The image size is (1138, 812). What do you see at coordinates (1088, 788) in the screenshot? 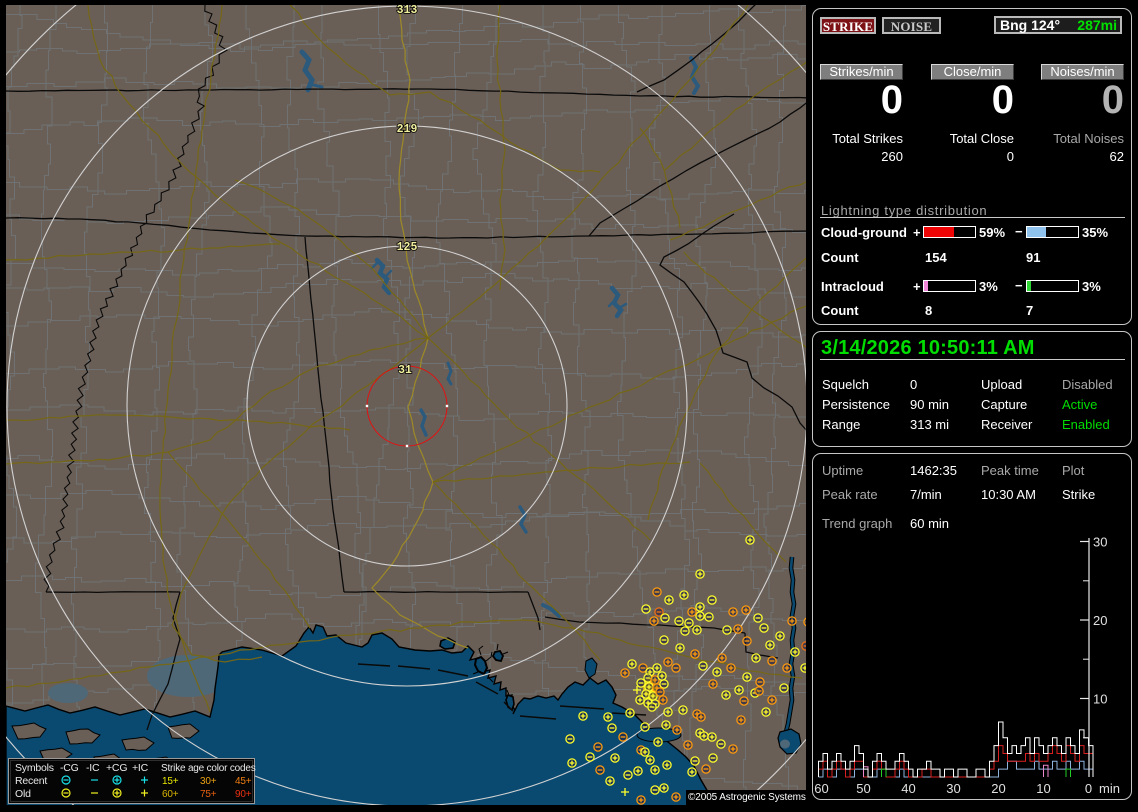
I see `svg-text: 0` at bounding box center [1088, 788].